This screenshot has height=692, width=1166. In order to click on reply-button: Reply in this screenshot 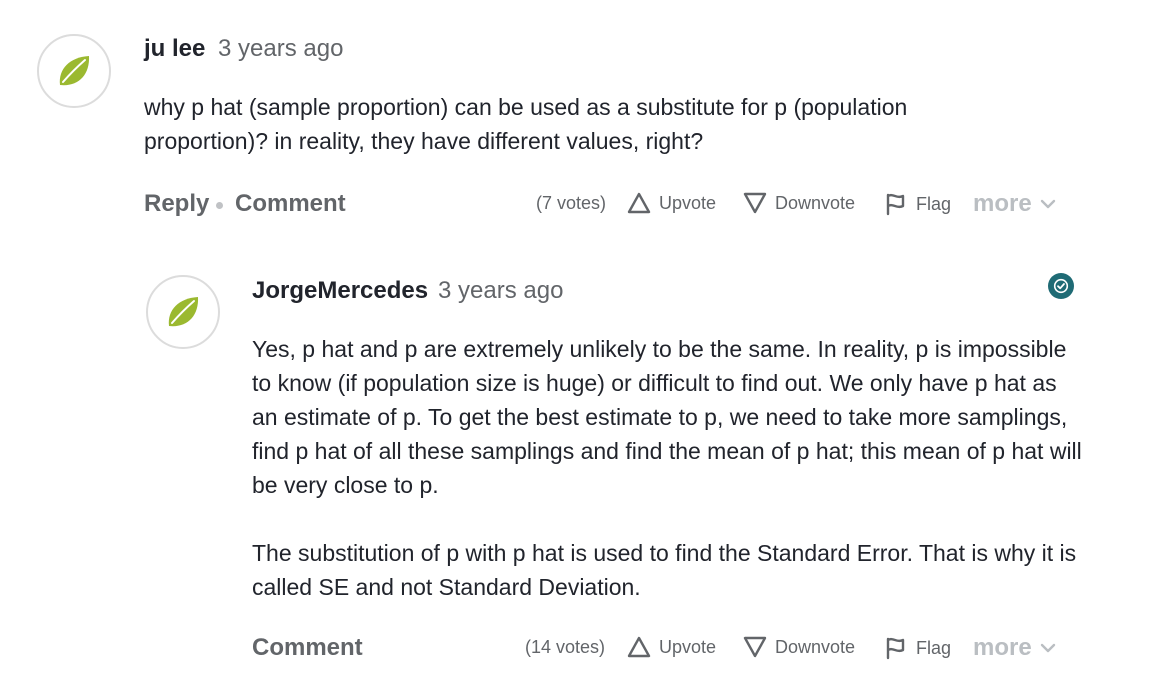, I will do `click(176, 204)`.